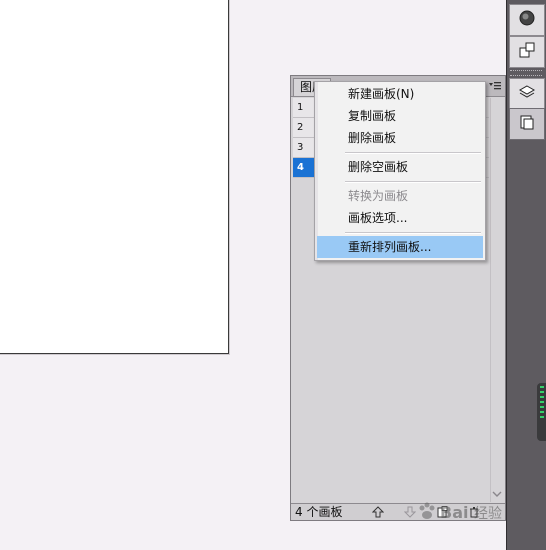 The image size is (546, 550). I want to click on watermark-logo: Bai 经验, so click(462, 513).